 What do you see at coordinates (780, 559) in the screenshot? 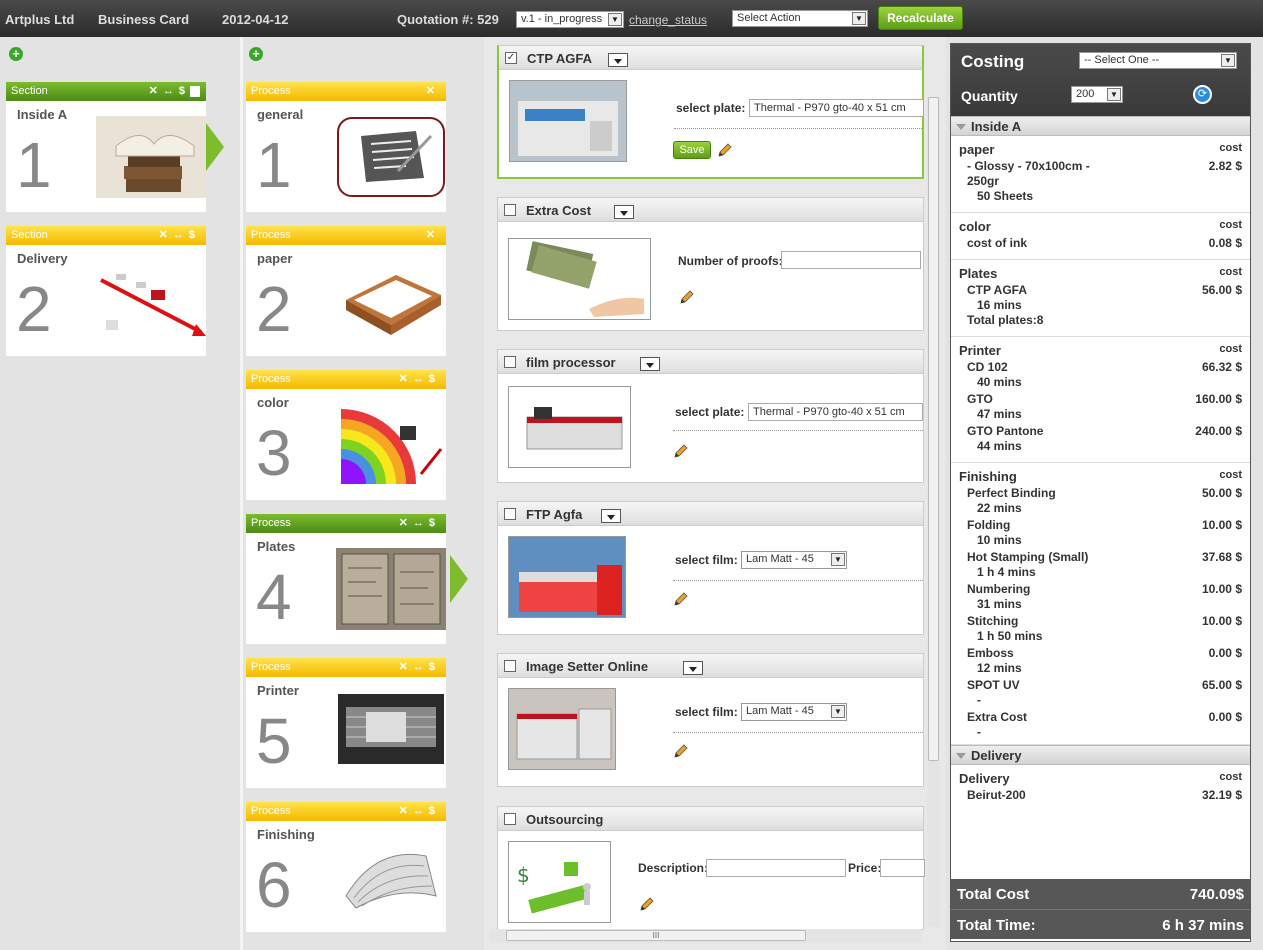
I see `select-film-value: Lam Matt - 45` at bounding box center [780, 559].